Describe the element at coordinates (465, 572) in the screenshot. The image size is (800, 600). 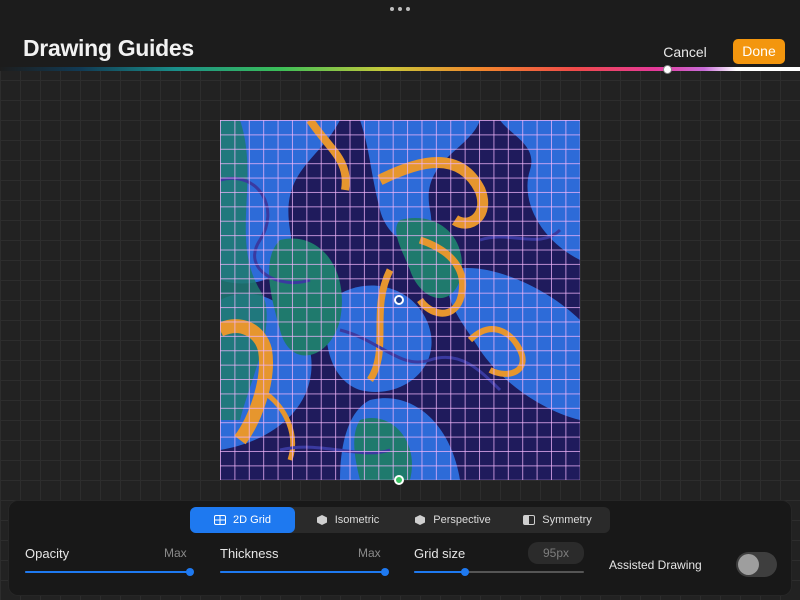
I see `grid-size-slider-knob` at that location.